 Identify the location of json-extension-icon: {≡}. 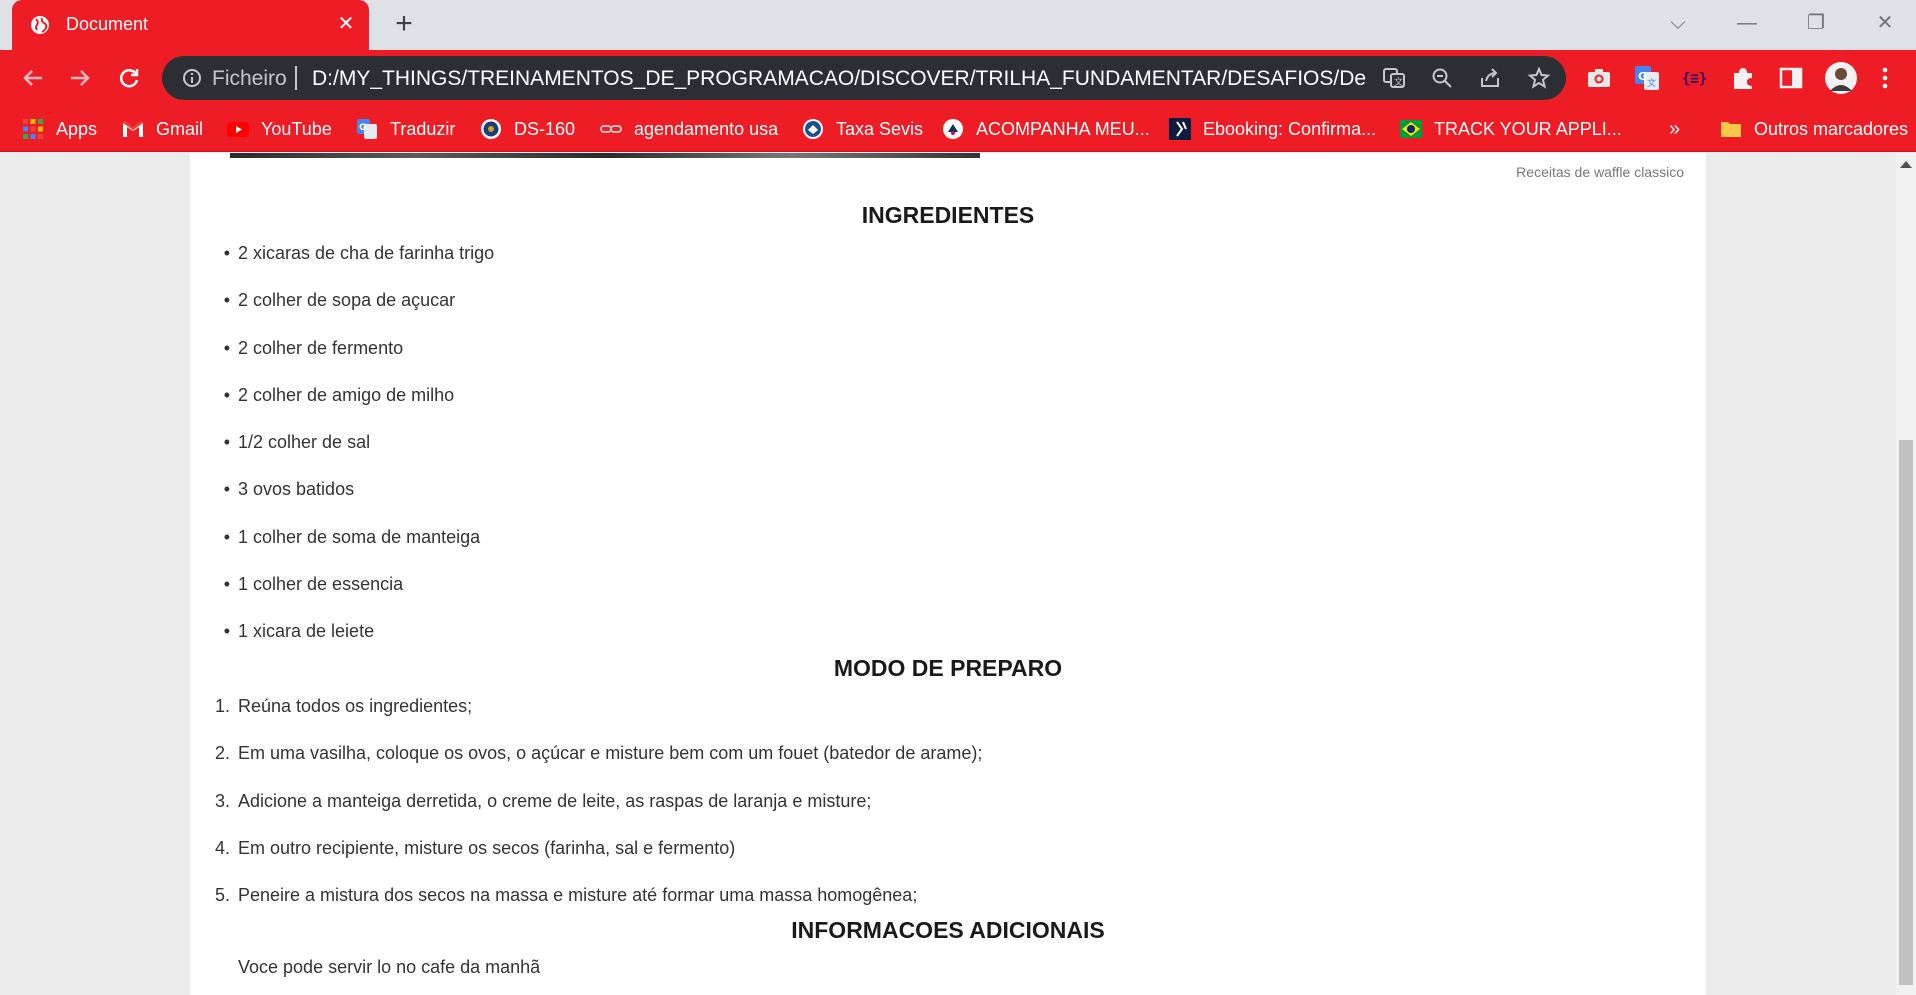
(1695, 78).